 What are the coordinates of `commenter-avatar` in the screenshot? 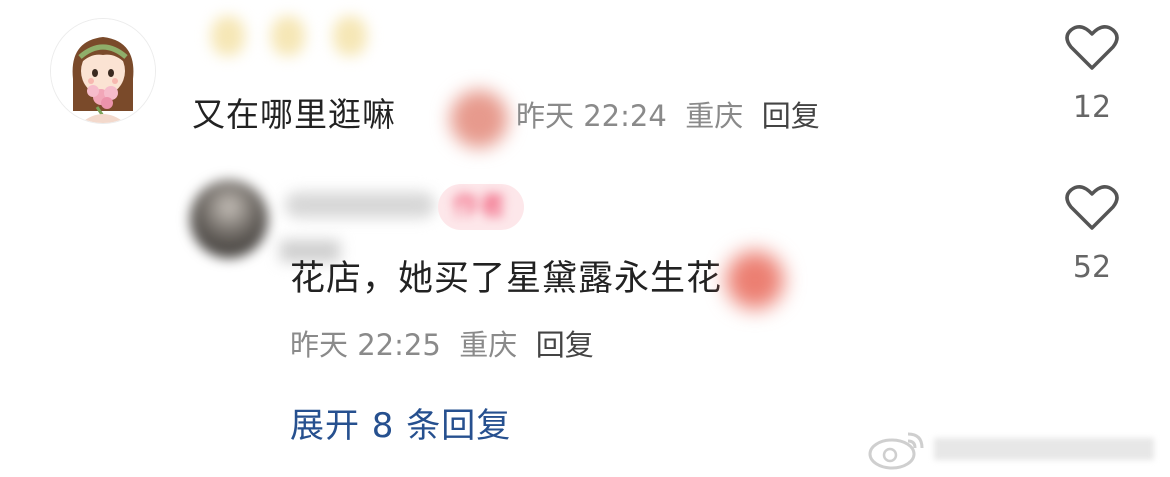 It's located at (103, 71).